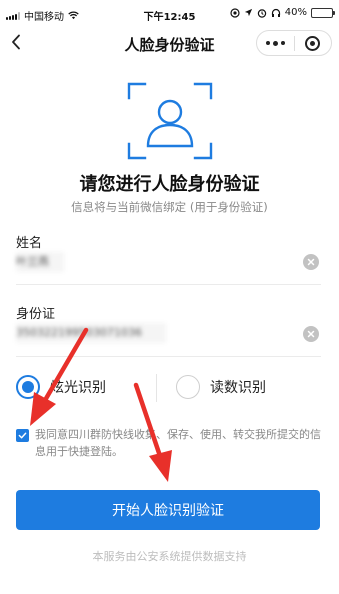  What do you see at coordinates (168, 284) in the screenshot?
I see `name-divider` at bounding box center [168, 284].